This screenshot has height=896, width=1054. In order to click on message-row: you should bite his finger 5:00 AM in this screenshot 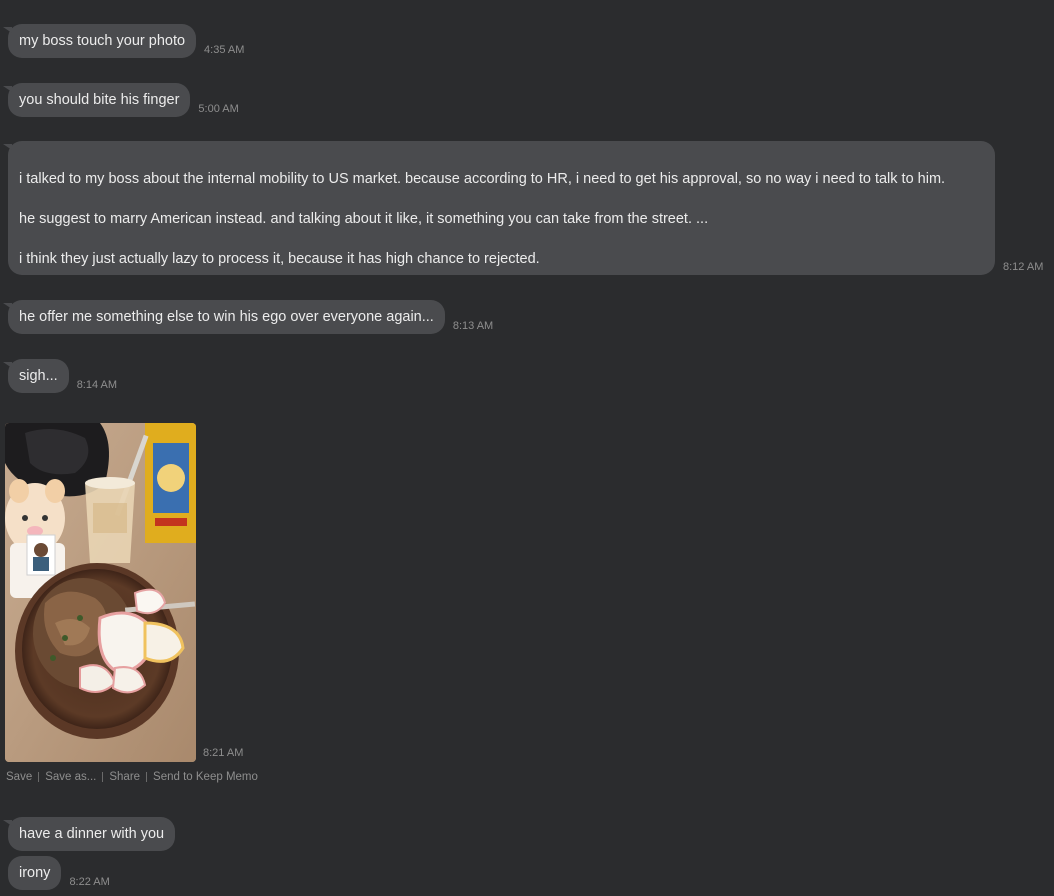, I will do `click(120, 100)`.